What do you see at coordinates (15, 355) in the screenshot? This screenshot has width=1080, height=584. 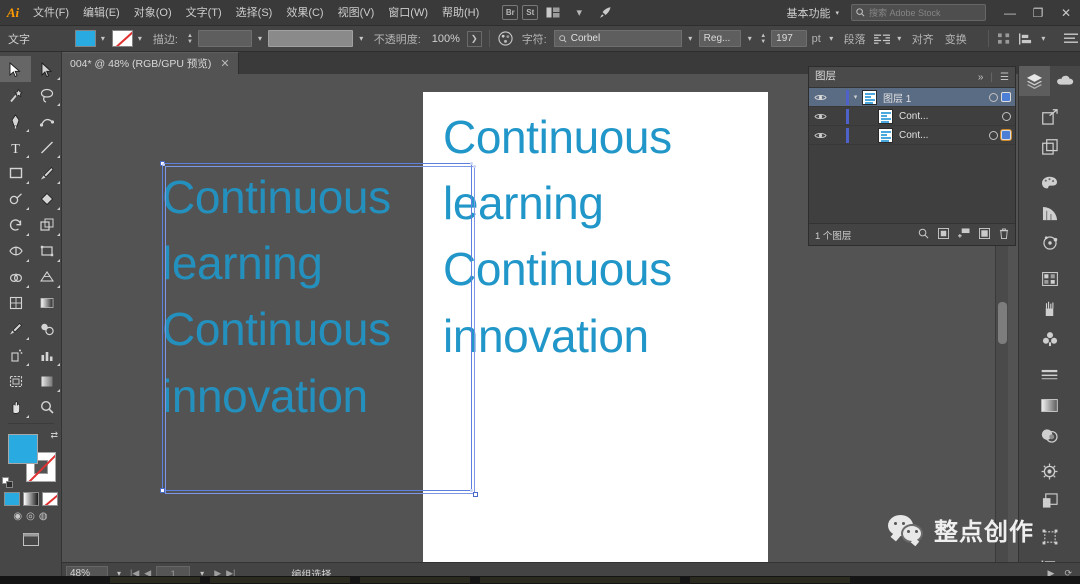 I see `symbol-sprayer-tool` at bounding box center [15, 355].